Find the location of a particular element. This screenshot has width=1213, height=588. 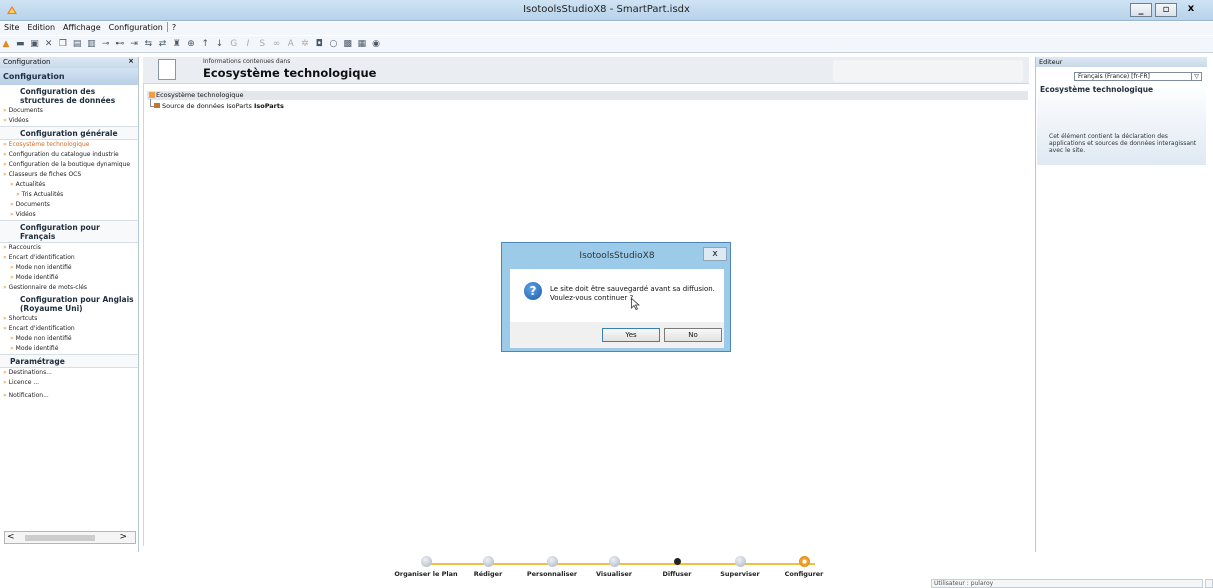

hyperlink-icon: ∞ is located at coordinates (276, 44).